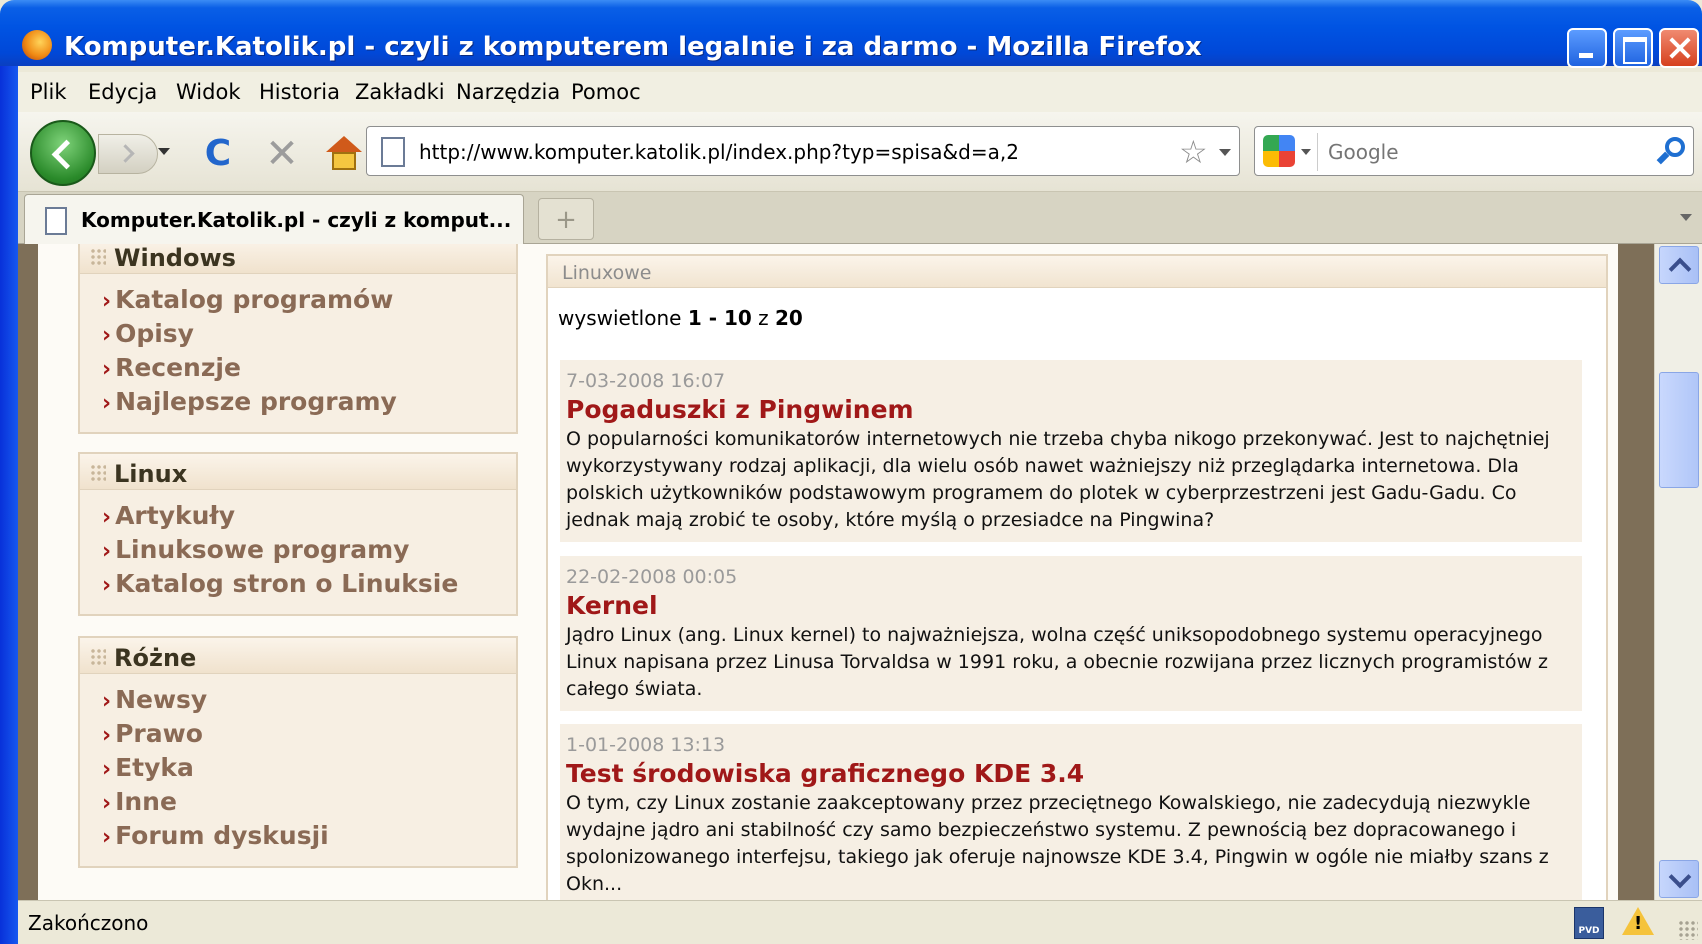 The height and width of the screenshot is (944, 1702). I want to click on sidebar-link: › Najlepsze programy, so click(298, 403).